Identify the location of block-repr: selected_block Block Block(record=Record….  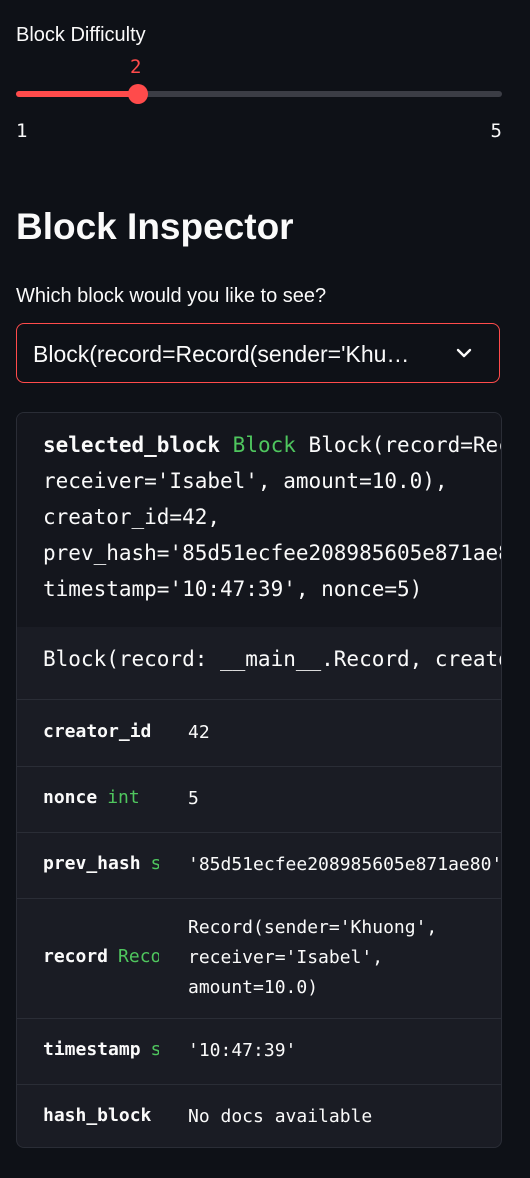
(272, 517).